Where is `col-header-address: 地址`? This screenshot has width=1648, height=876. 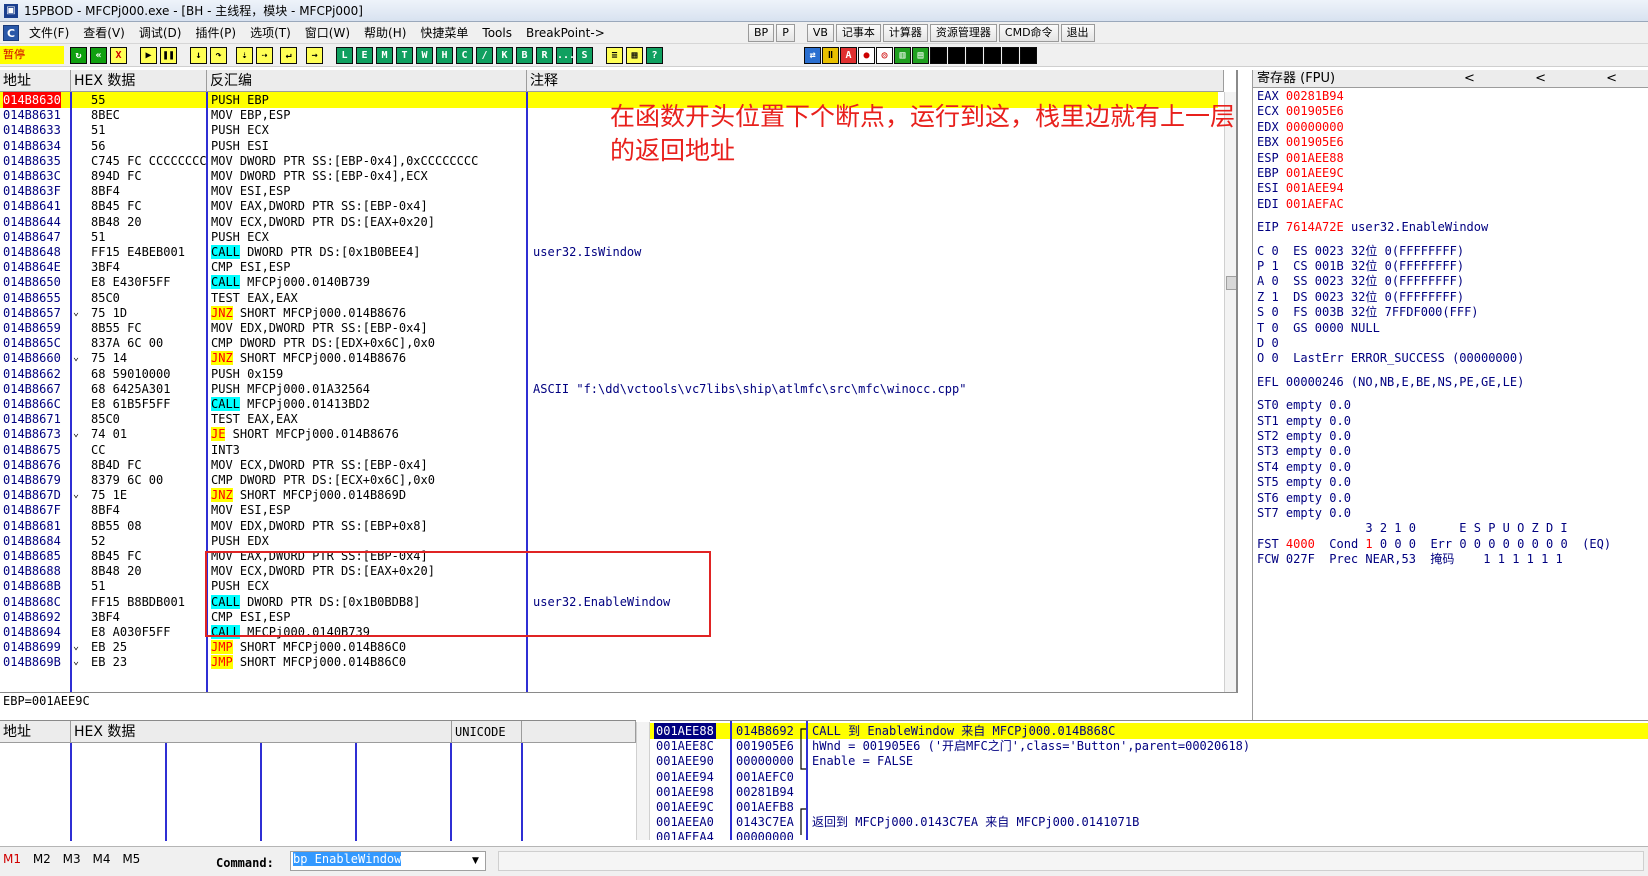
col-header-address: 地址 is located at coordinates (35, 81).